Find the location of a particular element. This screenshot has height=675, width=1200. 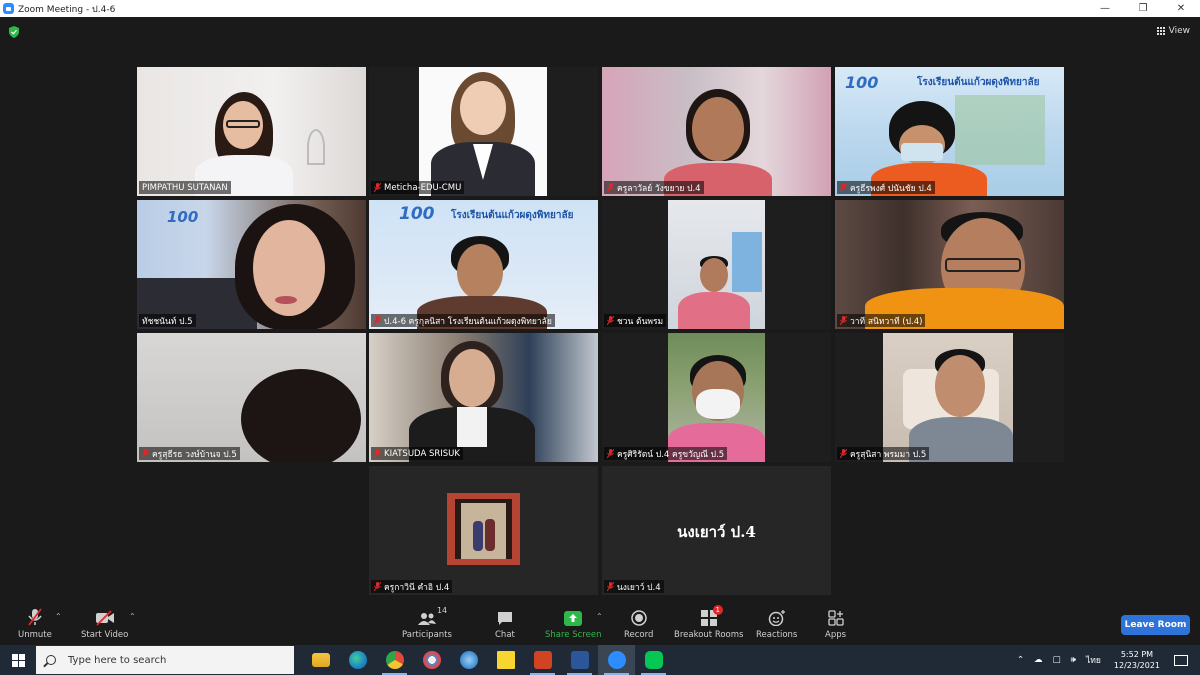

taskbar-powerpoint is located at coordinates (542, 660).